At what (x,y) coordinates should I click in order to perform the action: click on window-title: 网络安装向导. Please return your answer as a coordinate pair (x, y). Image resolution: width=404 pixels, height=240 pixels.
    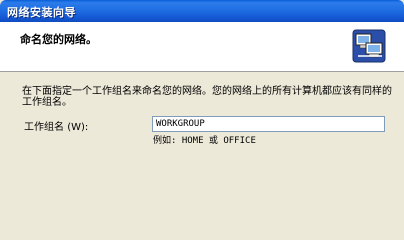
    Looking at the image, I should click on (41, 12).